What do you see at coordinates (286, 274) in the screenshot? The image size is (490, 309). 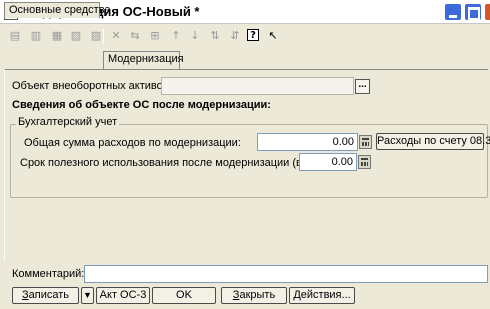 I see `comment-field` at bounding box center [286, 274].